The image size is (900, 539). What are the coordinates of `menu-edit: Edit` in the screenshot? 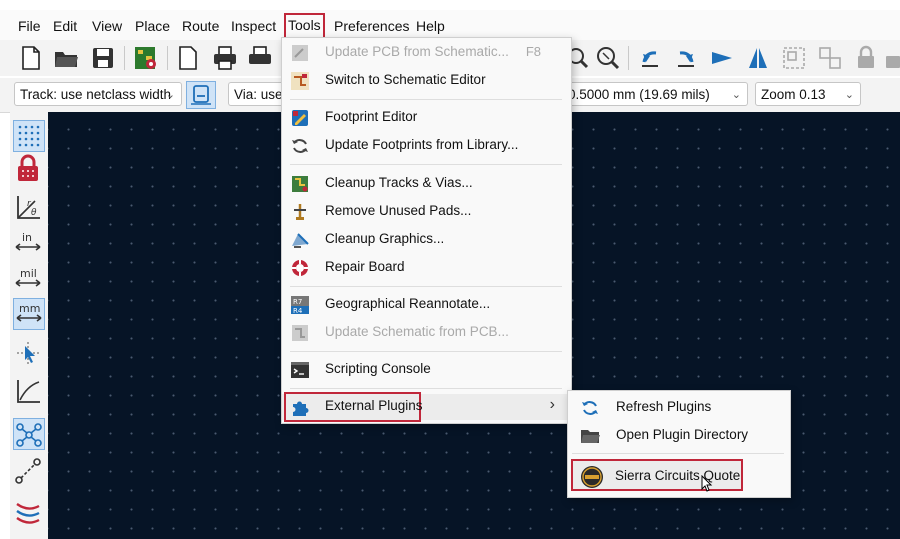 It's located at (65, 26).